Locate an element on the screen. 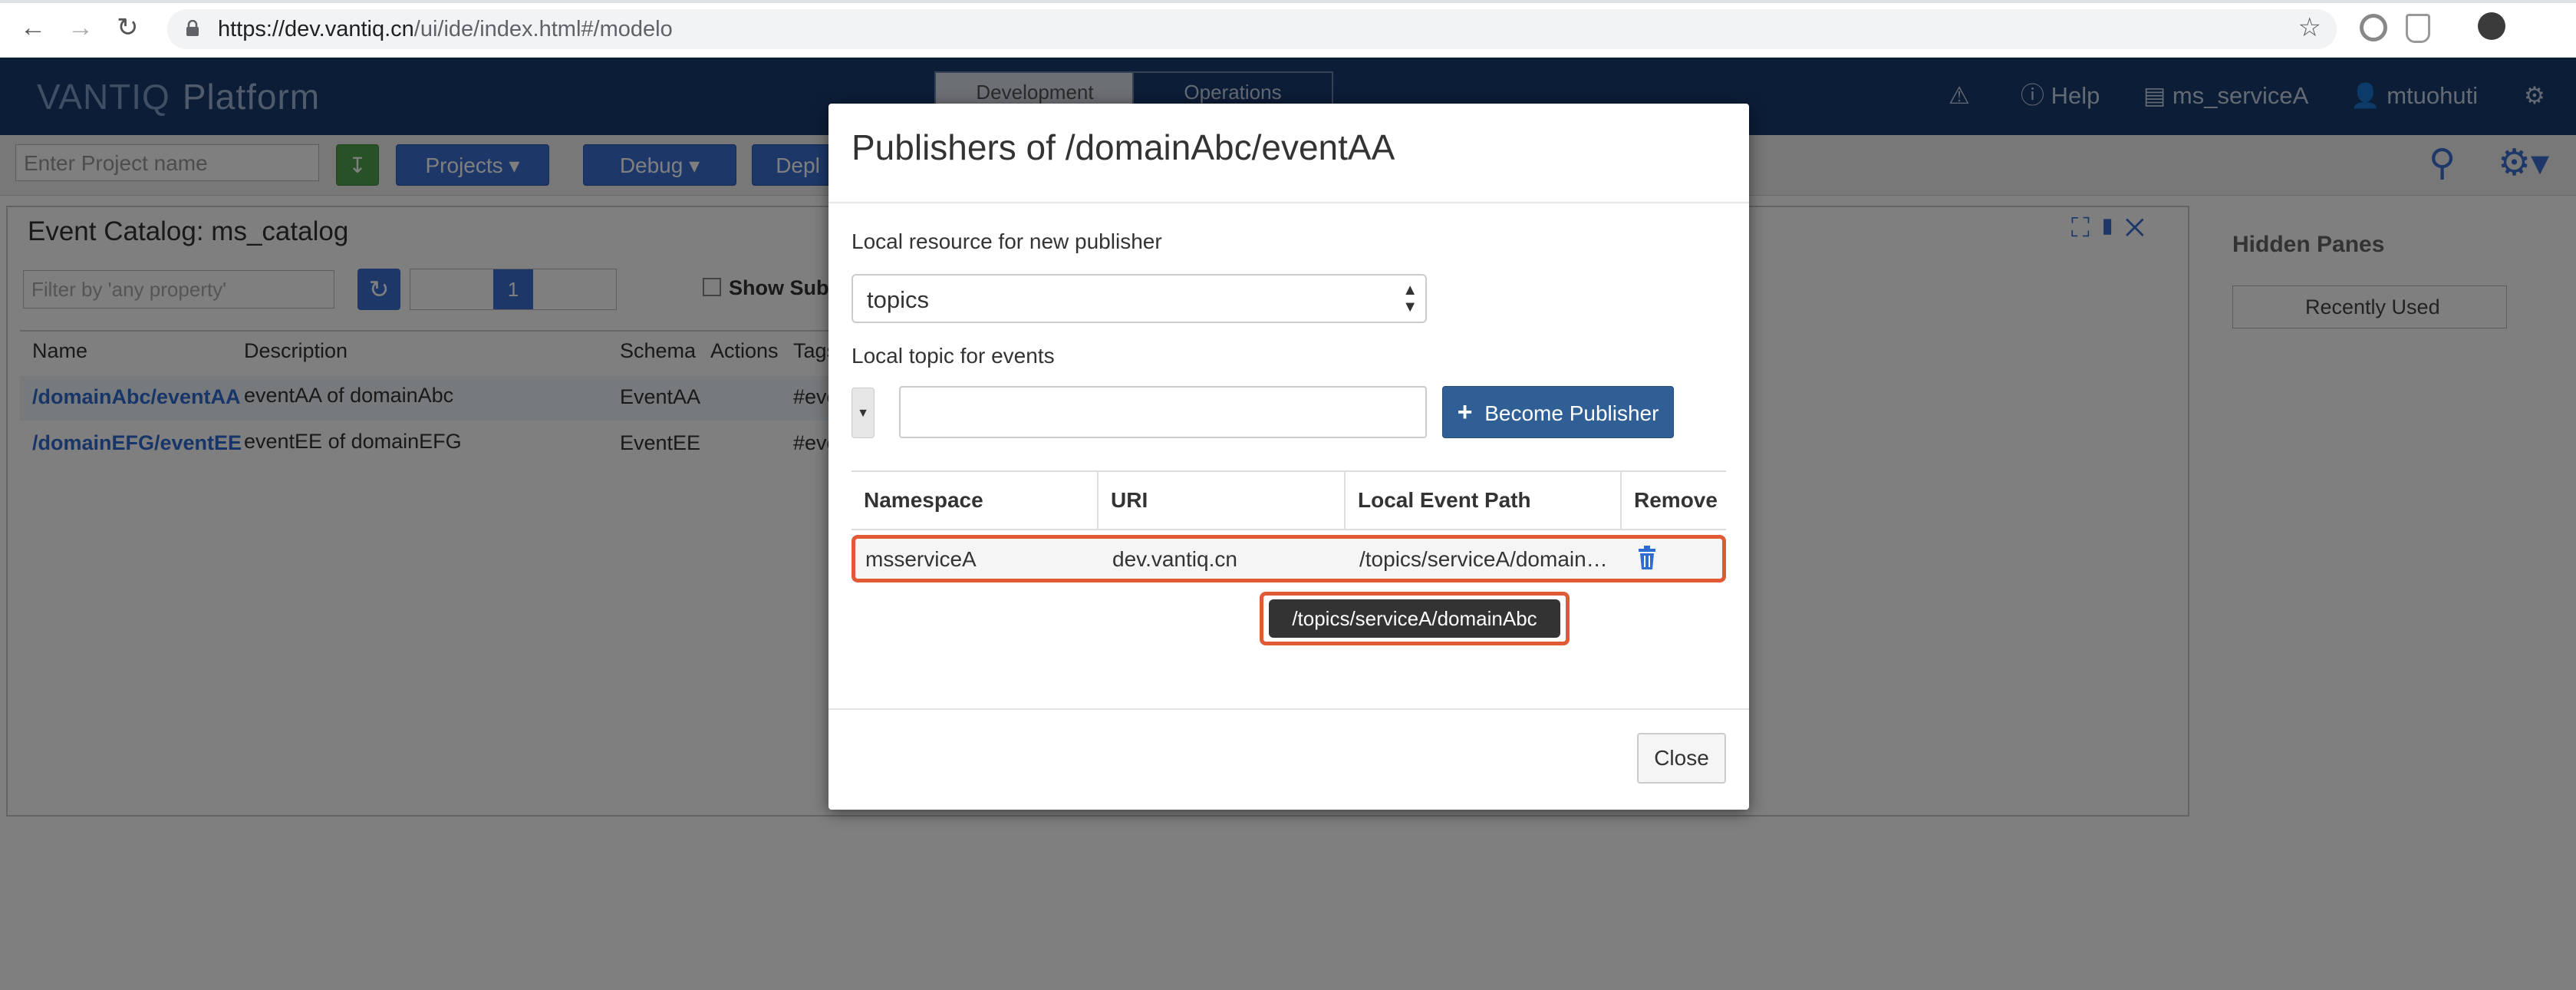  resource-select-value: topics is located at coordinates (898, 299).